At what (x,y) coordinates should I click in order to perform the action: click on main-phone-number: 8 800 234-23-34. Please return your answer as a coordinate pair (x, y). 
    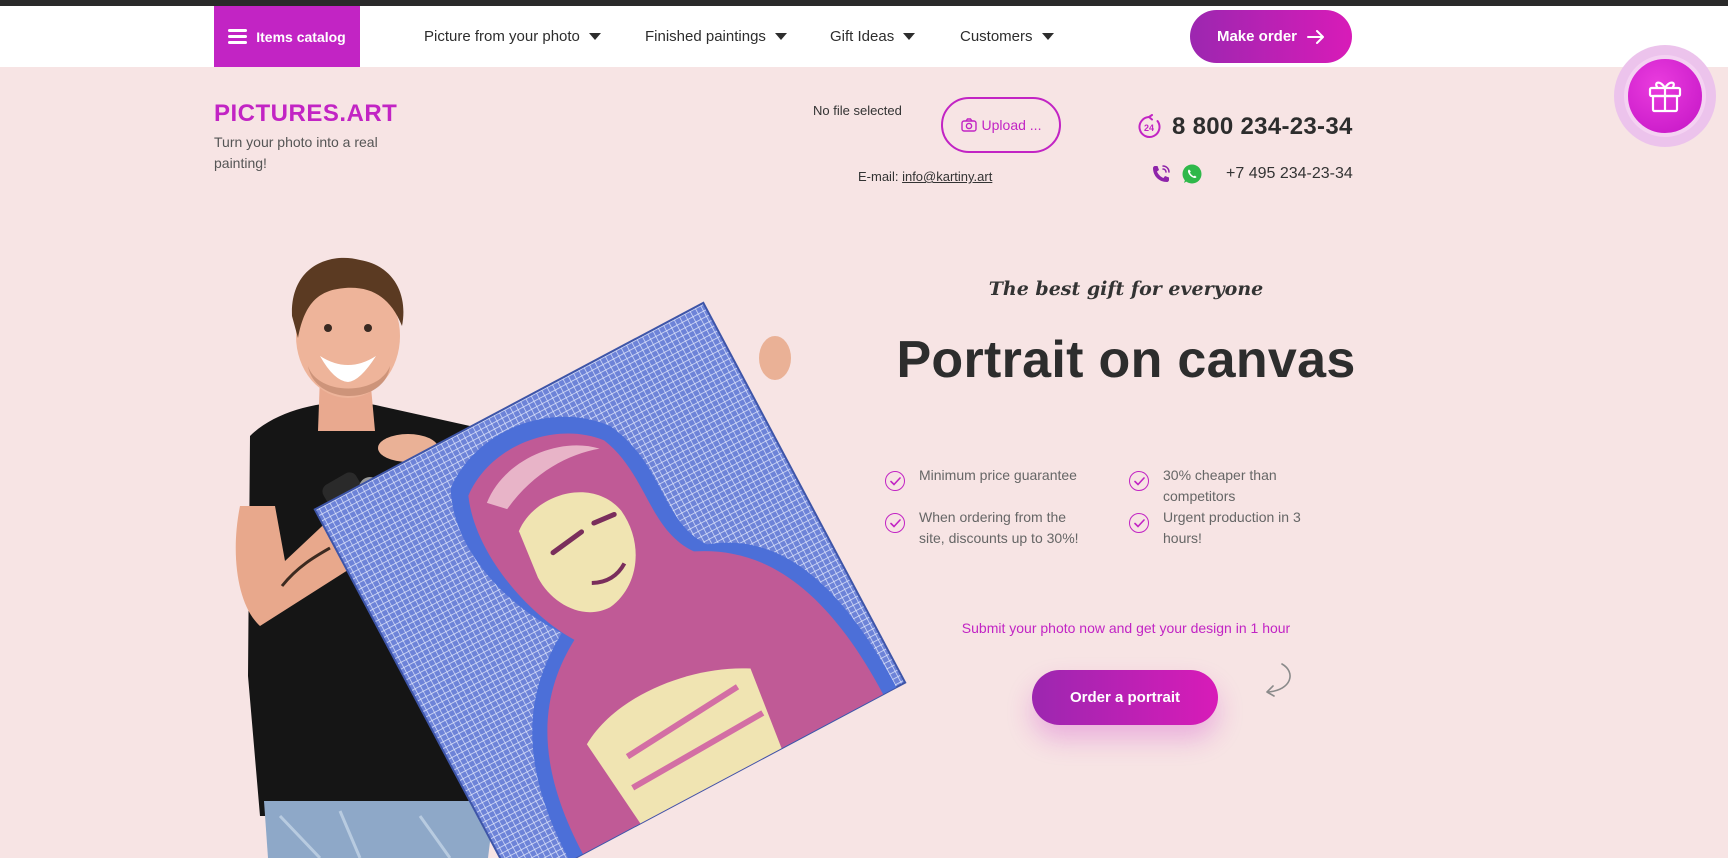
    Looking at the image, I should click on (1262, 127).